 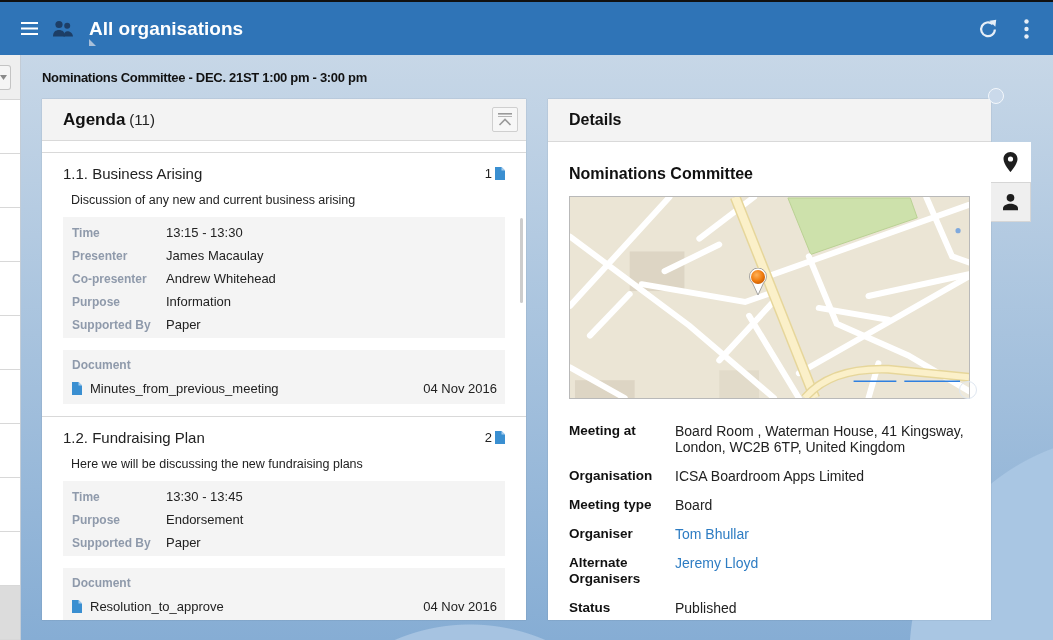 What do you see at coordinates (166, 28) in the screenshot?
I see `page-title: All organisations` at bounding box center [166, 28].